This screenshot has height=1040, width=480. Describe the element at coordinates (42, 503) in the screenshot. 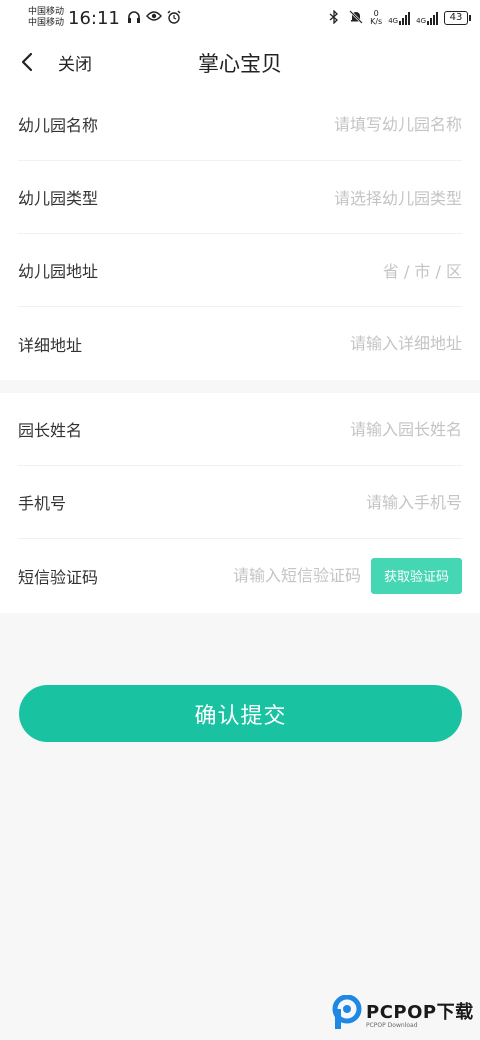

I see `phone-label: 手机号` at that location.